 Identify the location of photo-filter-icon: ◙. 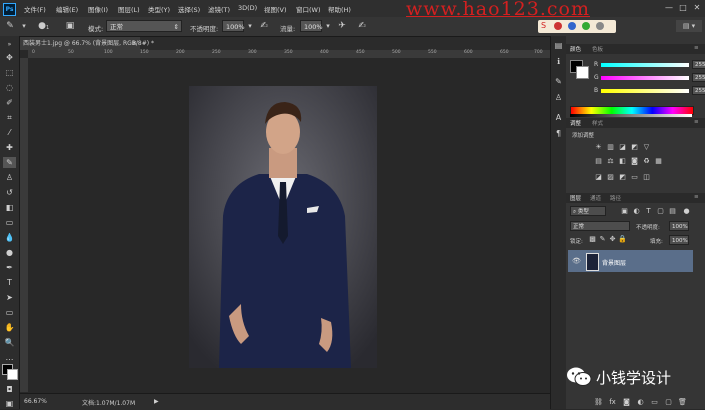
(634, 161).